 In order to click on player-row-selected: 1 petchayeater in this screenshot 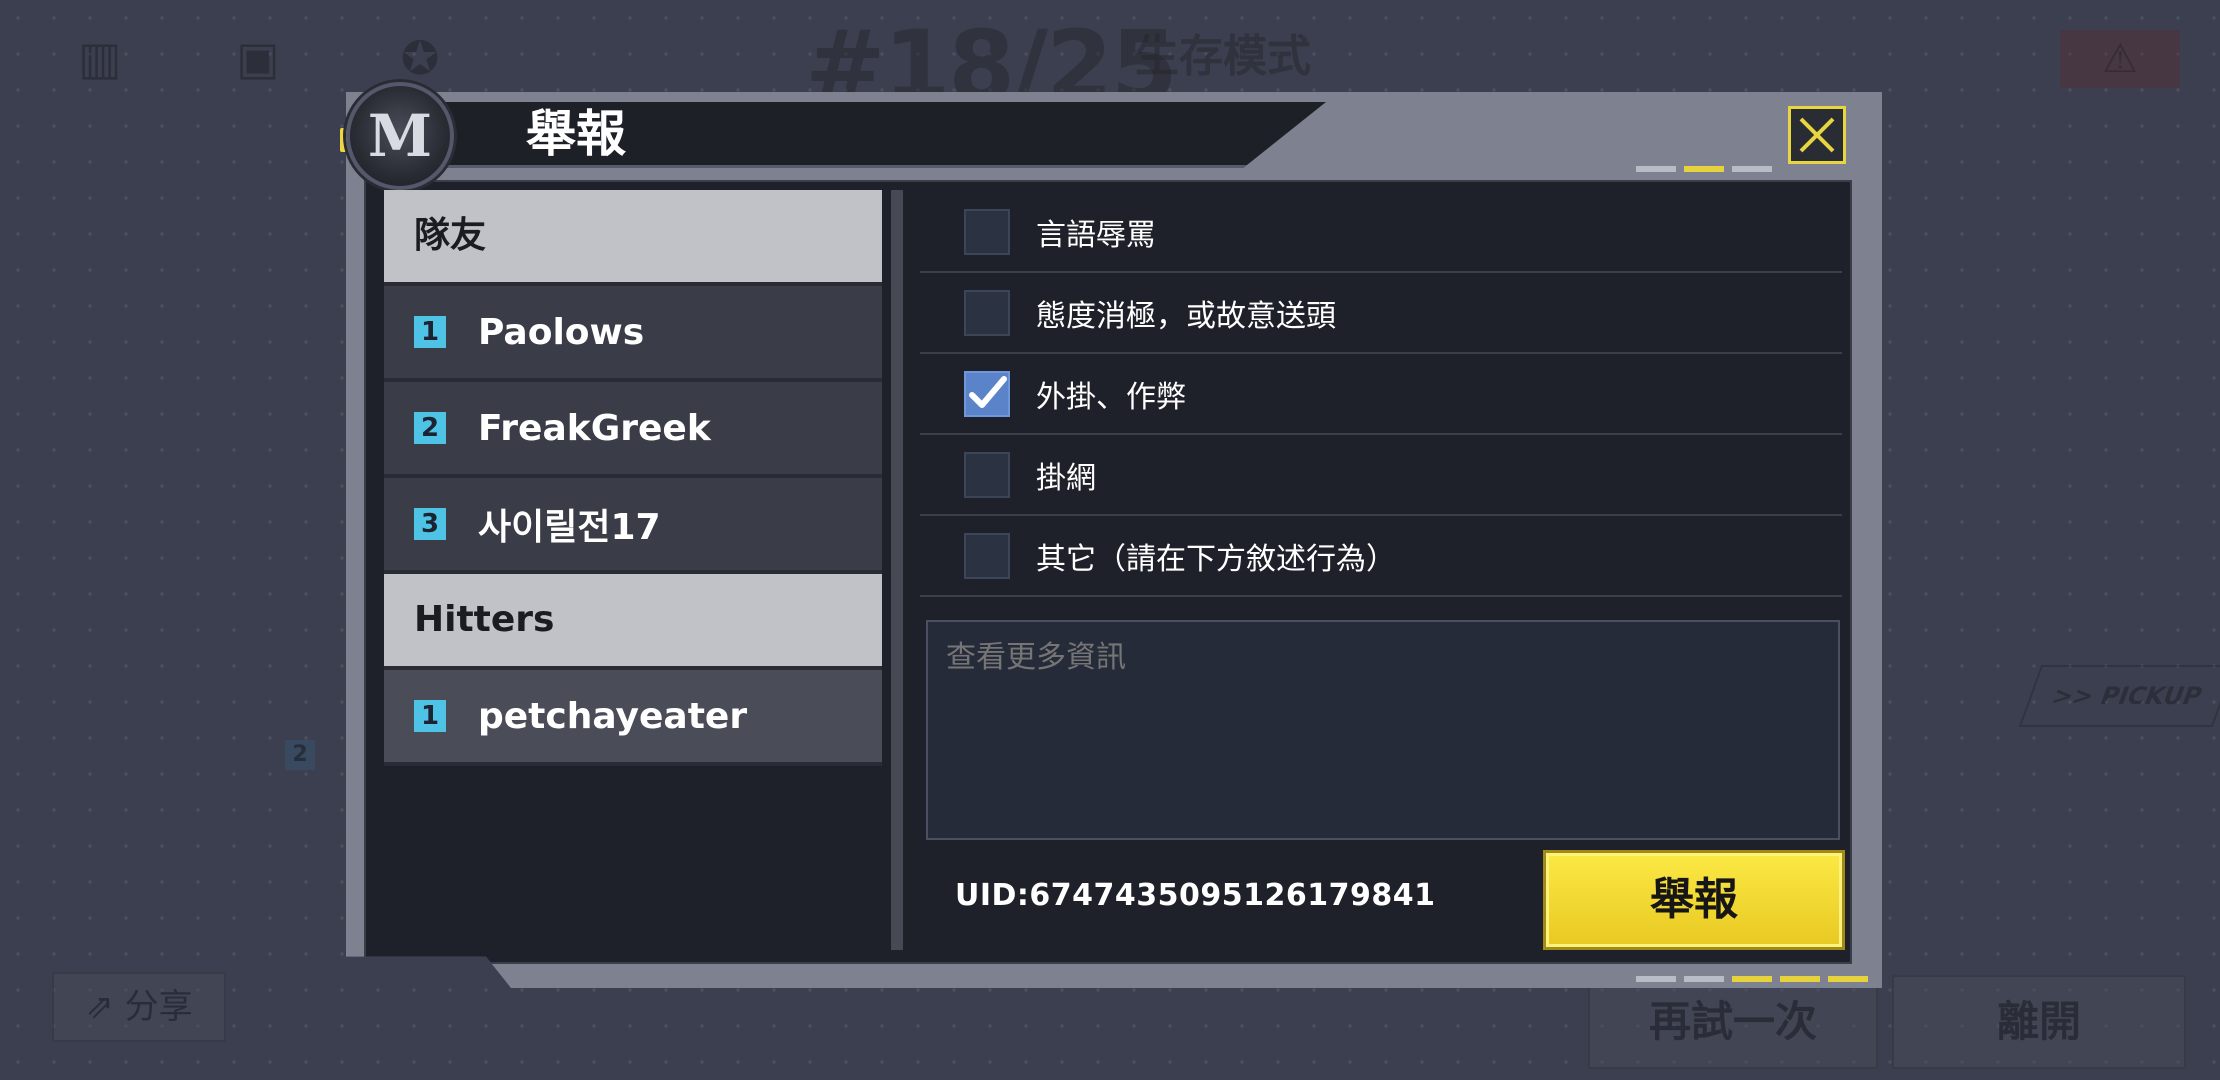, I will do `click(633, 718)`.